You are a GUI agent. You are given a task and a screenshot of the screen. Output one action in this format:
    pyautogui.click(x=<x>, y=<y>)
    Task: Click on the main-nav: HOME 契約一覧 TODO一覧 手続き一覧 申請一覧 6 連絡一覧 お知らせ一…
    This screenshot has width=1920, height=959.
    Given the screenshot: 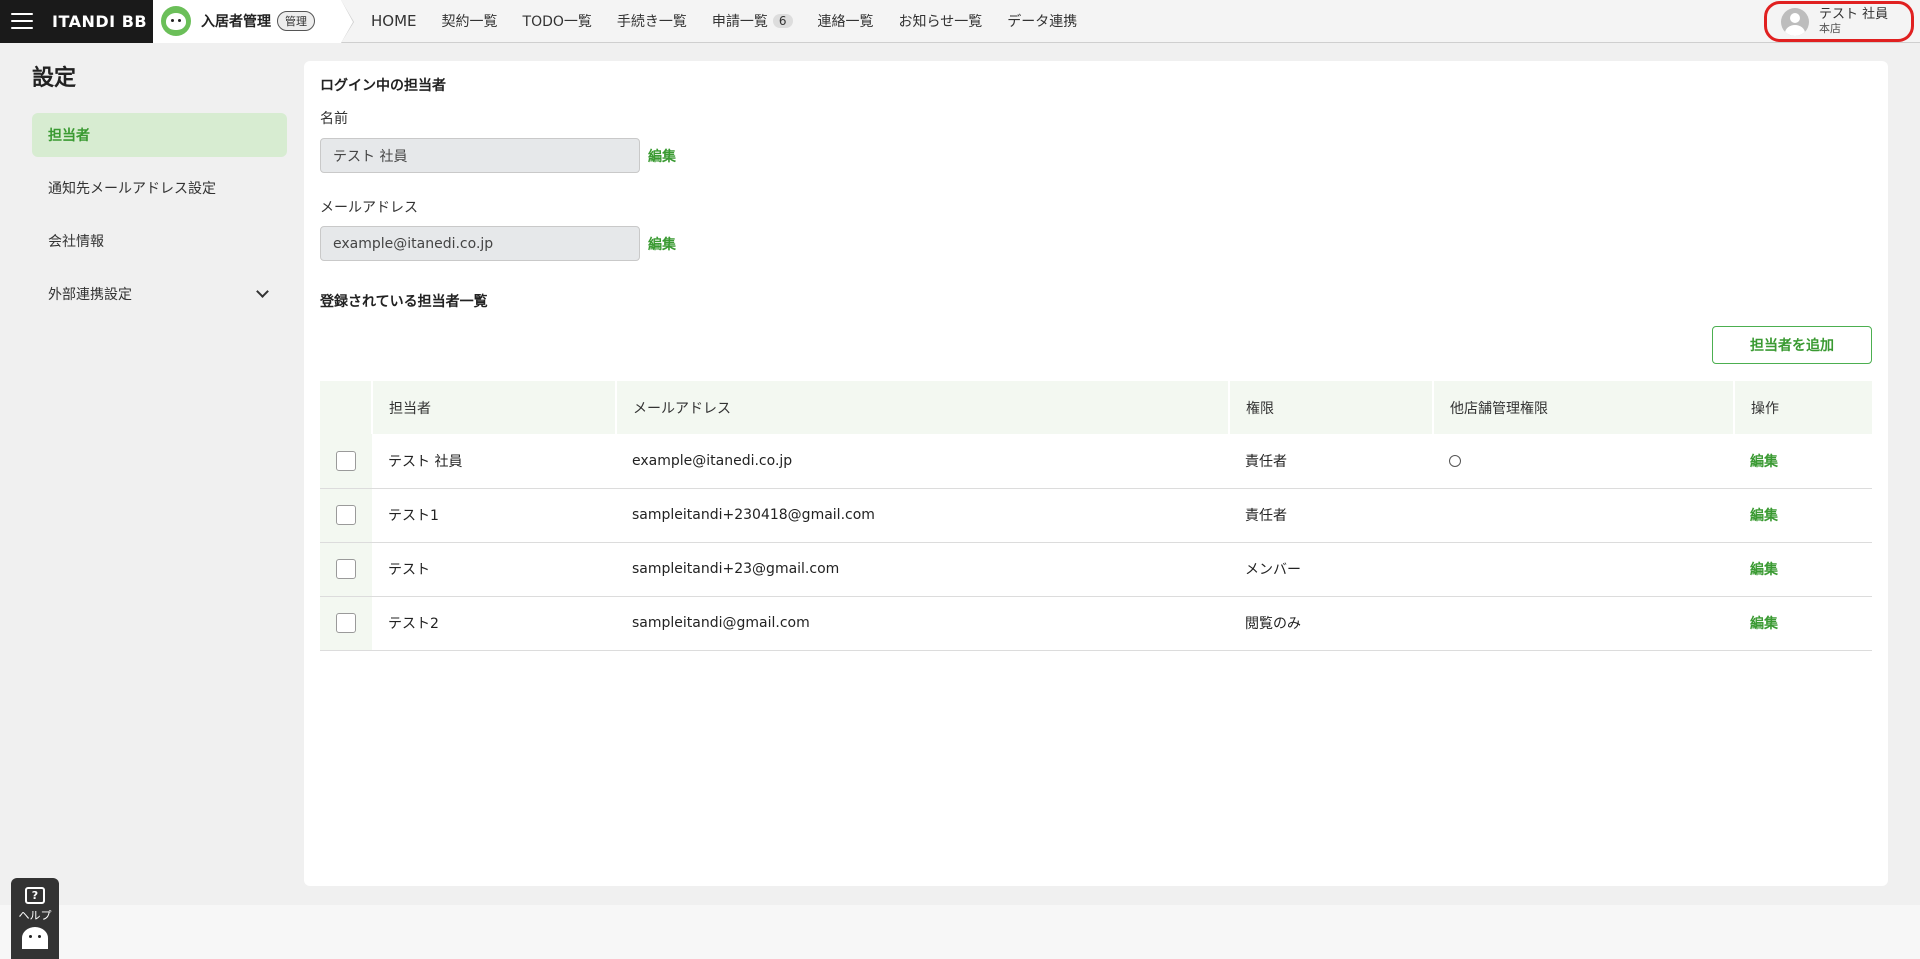 What is the action you would take?
    pyautogui.click(x=736, y=21)
    